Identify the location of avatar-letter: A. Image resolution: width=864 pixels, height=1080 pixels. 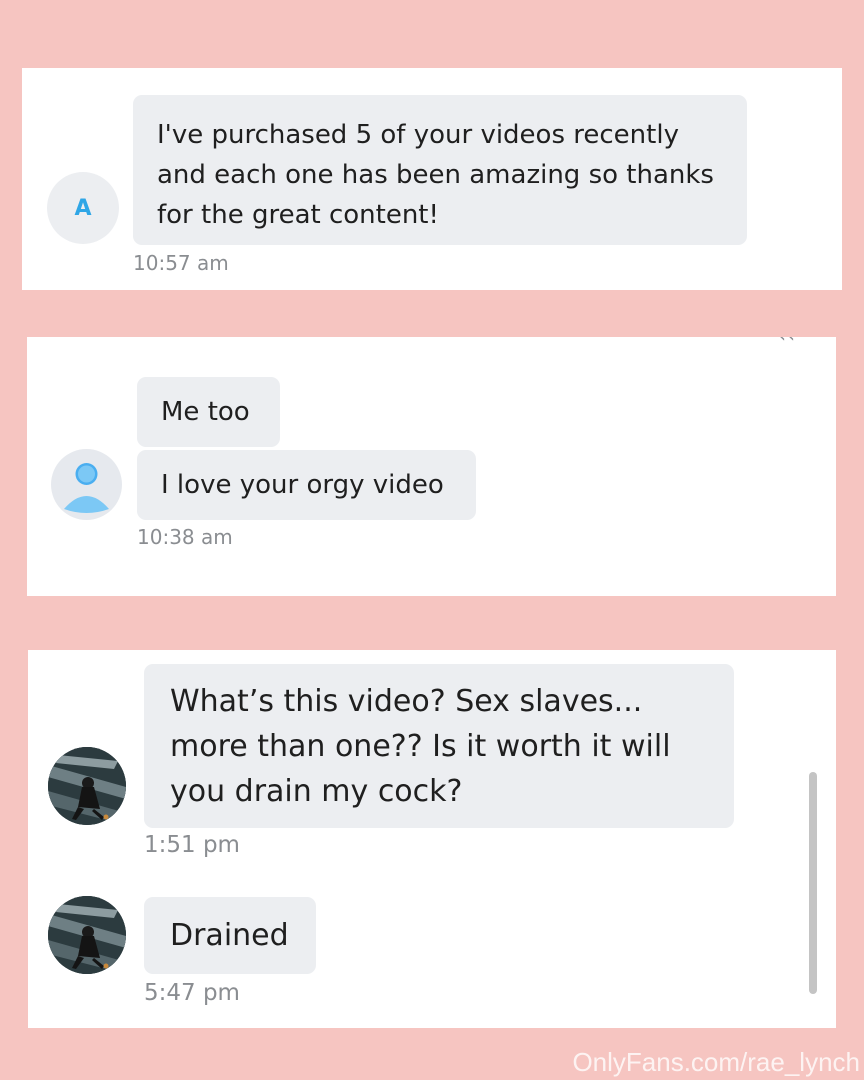
(83, 208).